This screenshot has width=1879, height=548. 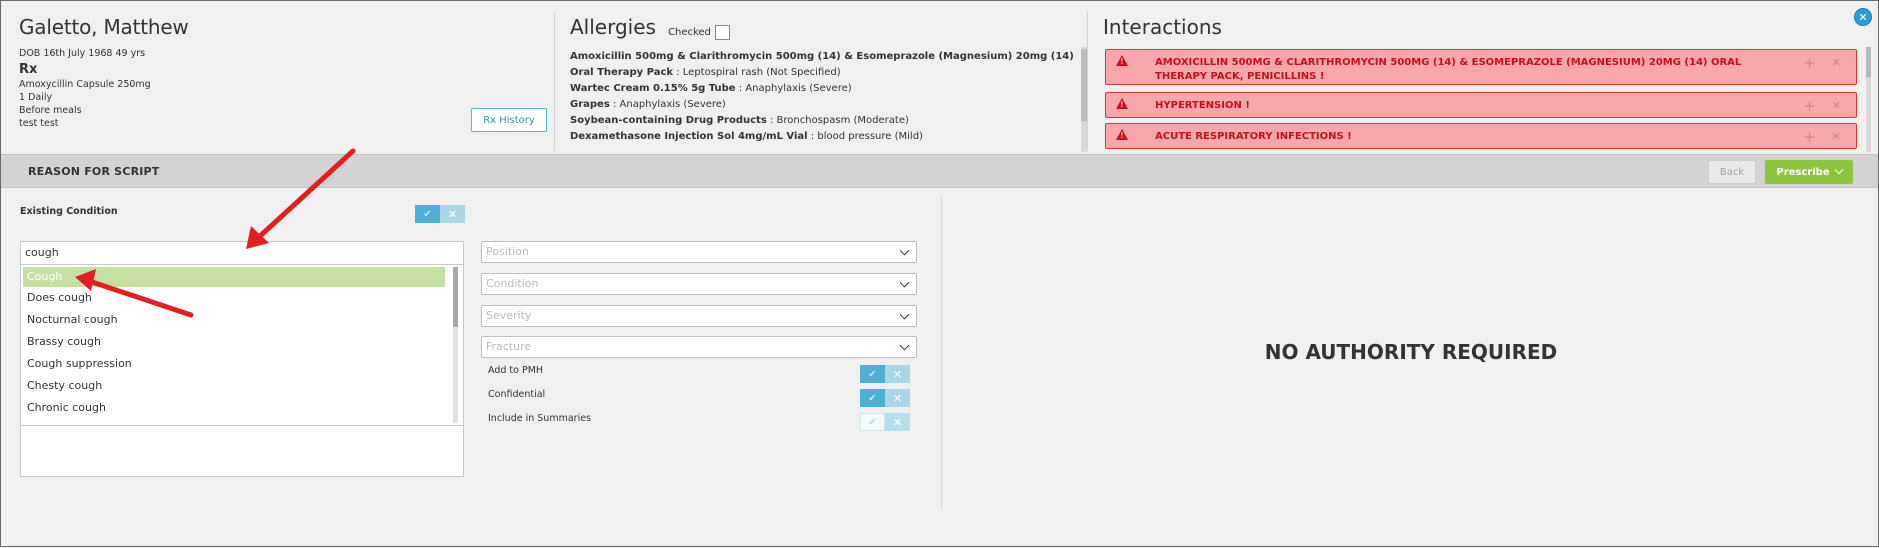 I want to click on rx-history-button: Rx History, so click(x=509, y=120).